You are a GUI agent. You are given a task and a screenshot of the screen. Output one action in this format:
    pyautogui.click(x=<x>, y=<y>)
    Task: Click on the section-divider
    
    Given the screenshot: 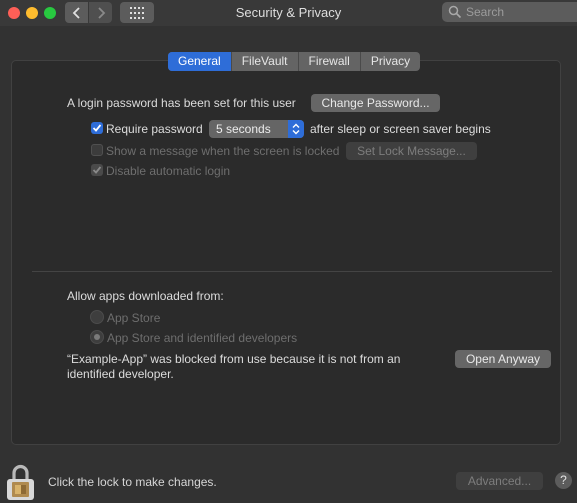 What is the action you would take?
    pyautogui.click(x=292, y=271)
    